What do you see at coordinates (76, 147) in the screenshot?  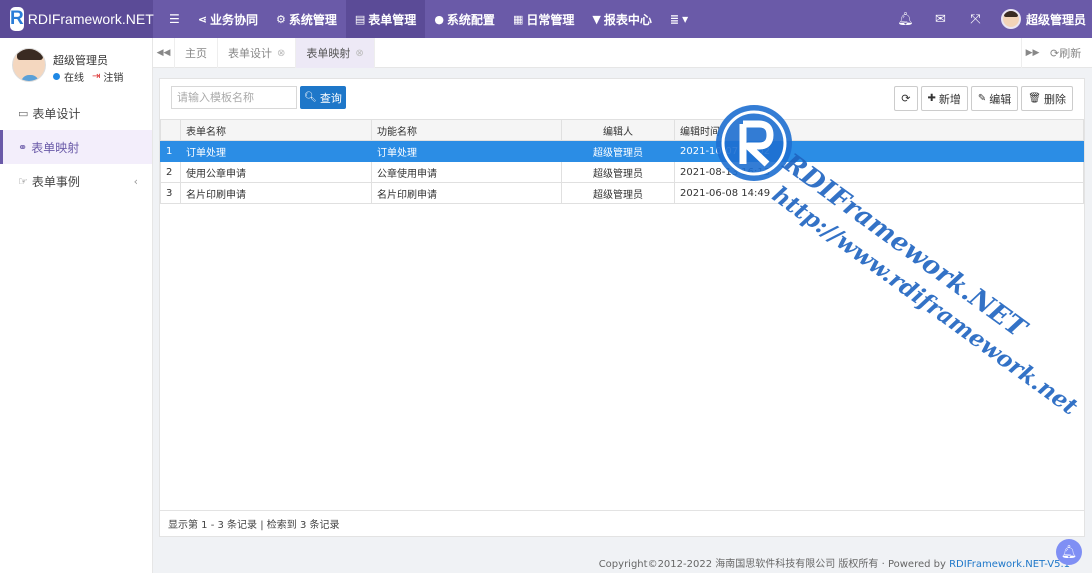 I see `sidebar-item-form-mapping: ⚭ 表单映射` at bounding box center [76, 147].